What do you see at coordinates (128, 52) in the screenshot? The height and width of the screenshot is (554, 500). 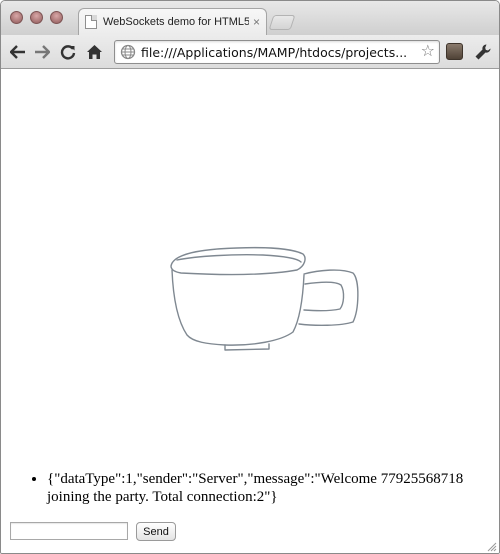 I see `globe-icon` at bounding box center [128, 52].